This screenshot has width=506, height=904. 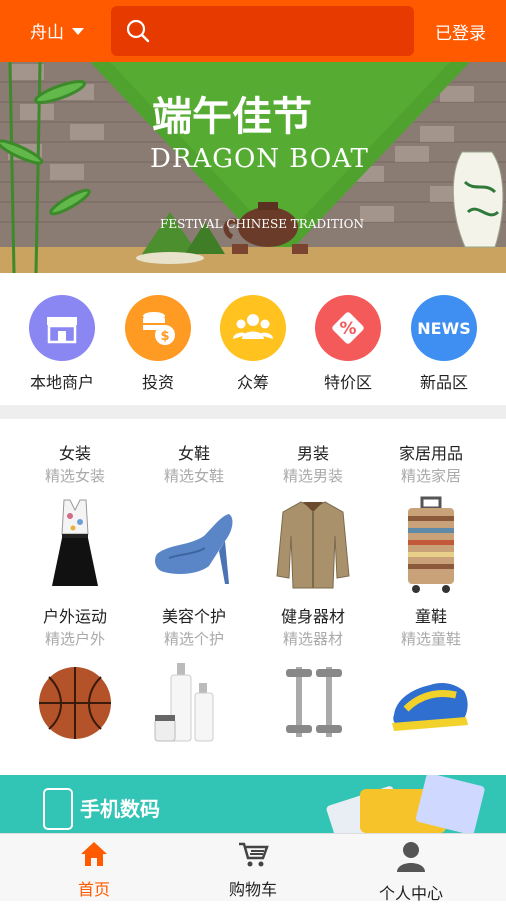 I want to click on product-category-beauty-care: 美容个护 精选个护, so click(x=194, y=678).